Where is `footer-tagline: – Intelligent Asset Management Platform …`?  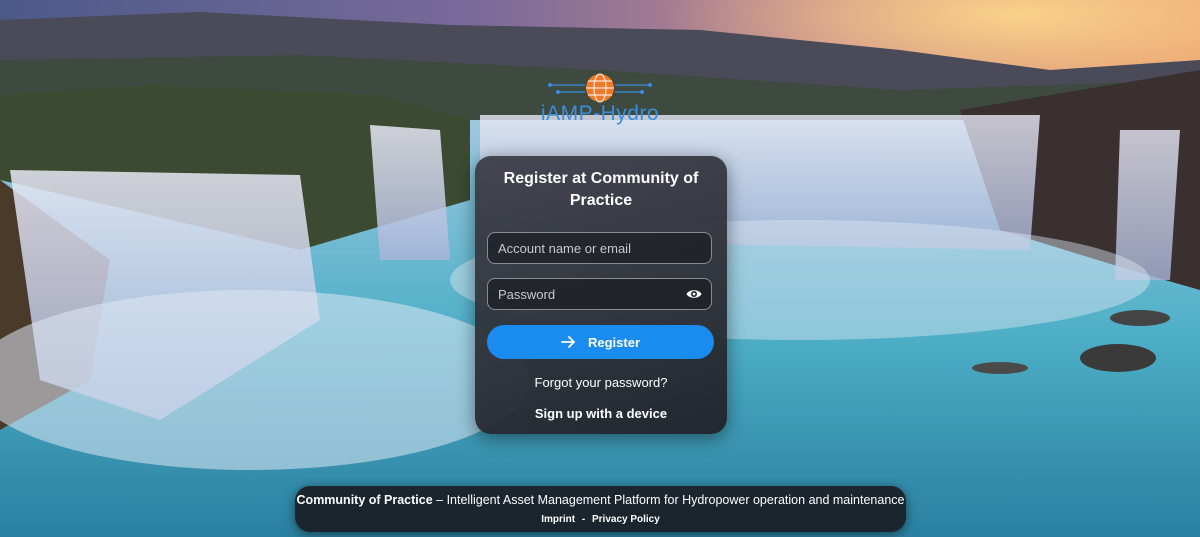 footer-tagline: – Intelligent Asset Management Platform … is located at coordinates (668, 500).